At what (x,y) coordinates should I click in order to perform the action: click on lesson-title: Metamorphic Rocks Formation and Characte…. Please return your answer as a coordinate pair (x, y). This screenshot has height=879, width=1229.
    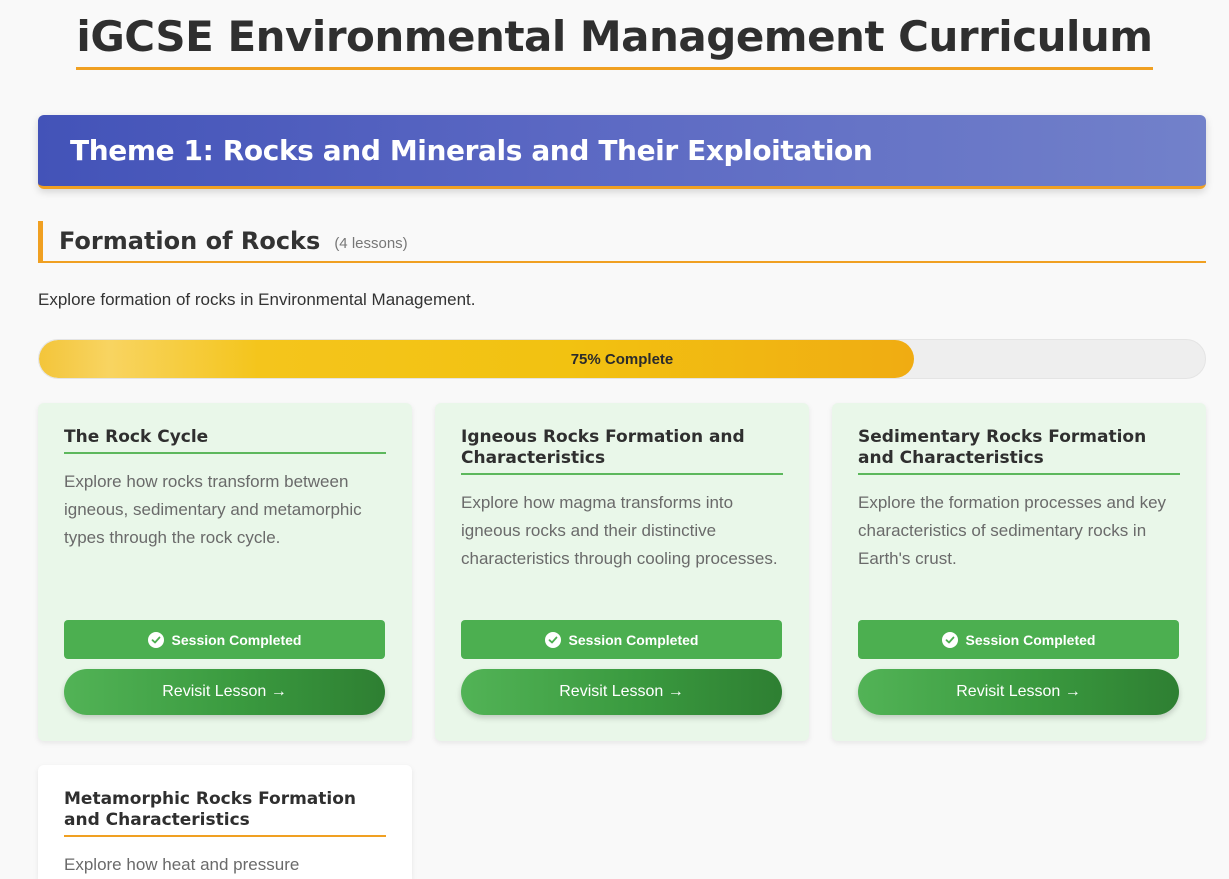
    Looking at the image, I should click on (225, 813).